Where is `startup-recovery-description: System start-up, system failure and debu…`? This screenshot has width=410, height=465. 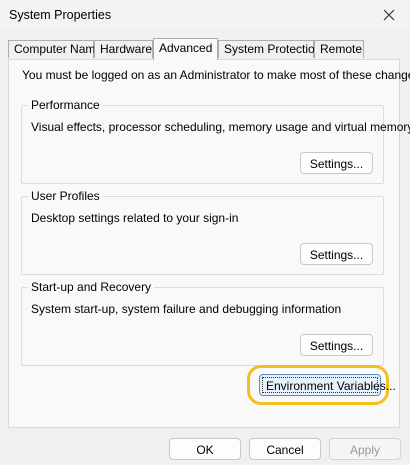 startup-recovery-description: System start-up, system failure and debu… is located at coordinates (186, 309).